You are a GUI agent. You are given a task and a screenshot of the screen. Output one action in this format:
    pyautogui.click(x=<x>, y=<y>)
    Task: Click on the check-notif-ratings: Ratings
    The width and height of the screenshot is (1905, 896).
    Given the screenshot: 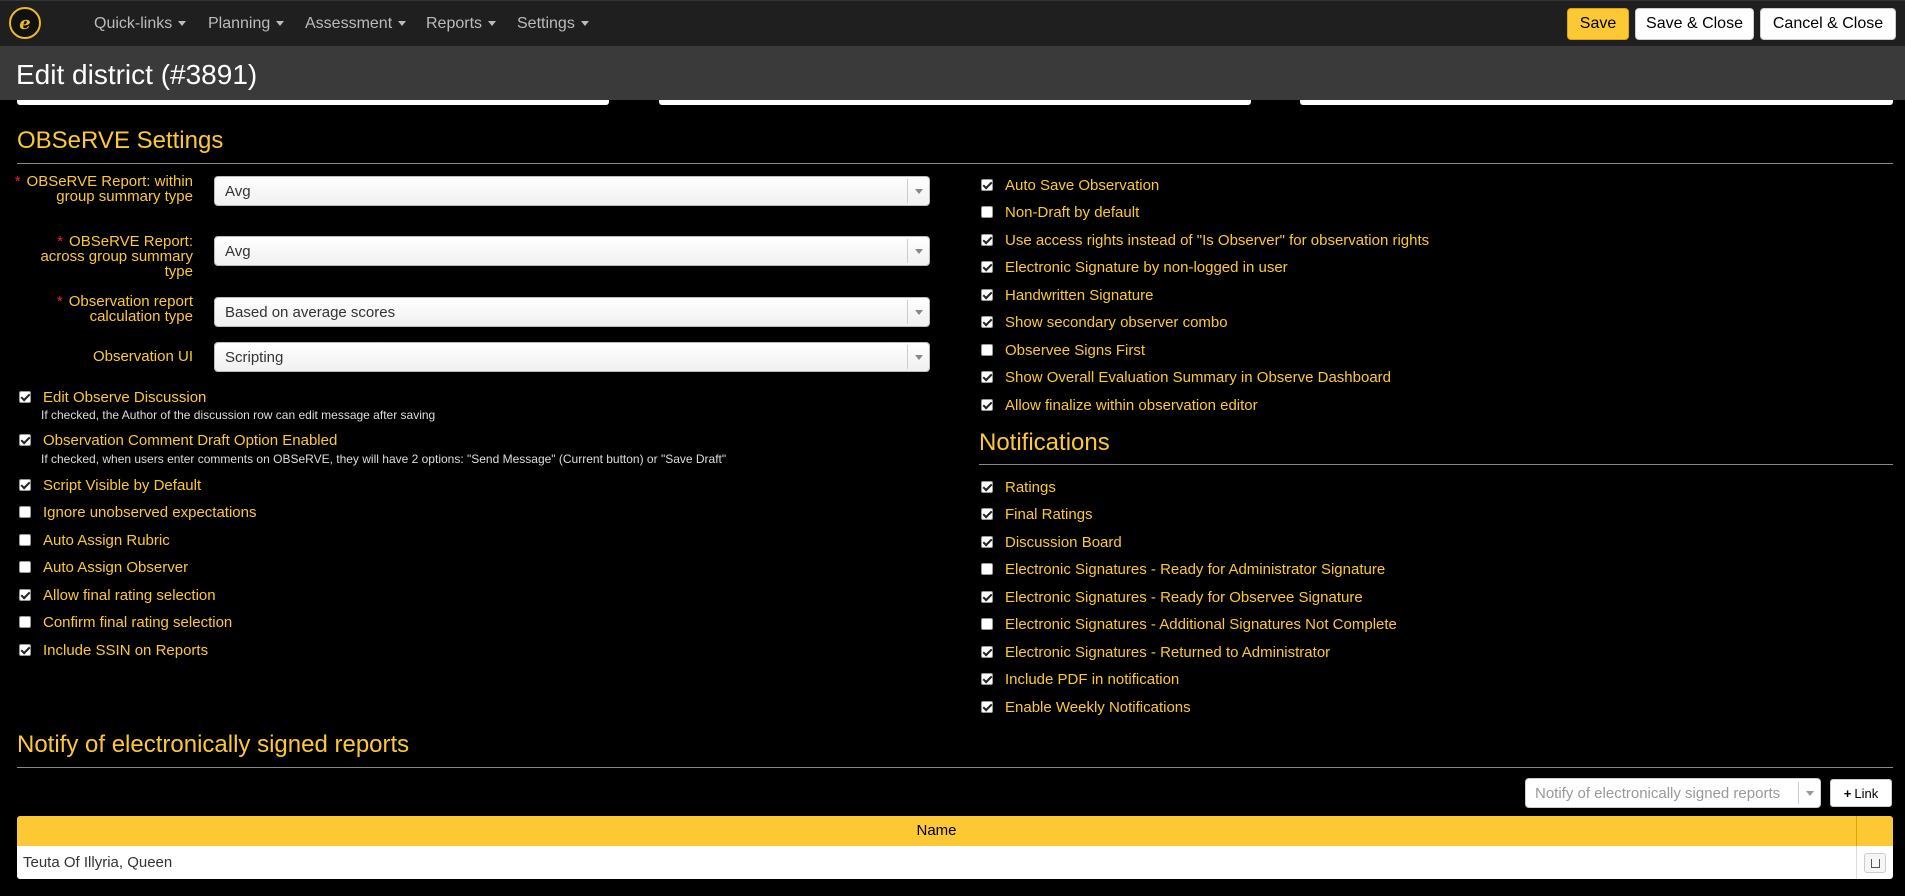 What is the action you would take?
    pyautogui.click(x=1018, y=487)
    